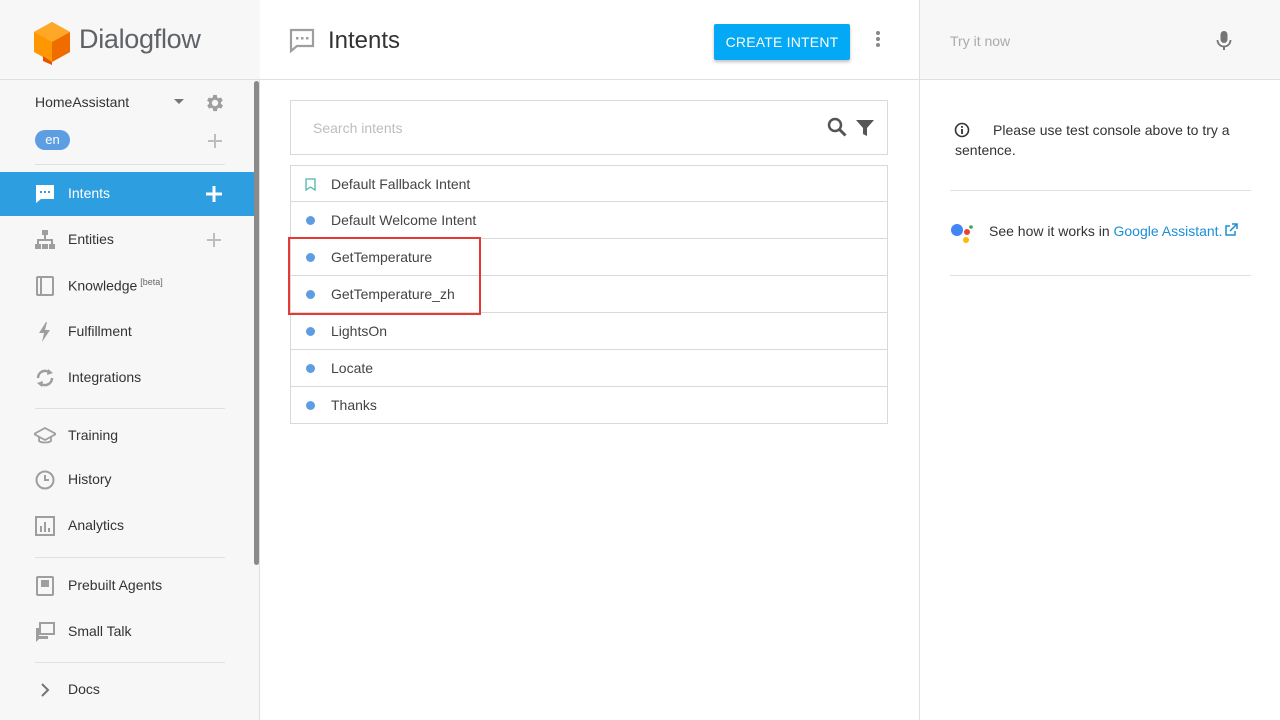 The width and height of the screenshot is (1280, 720). I want to click on sidebar-item-label: History, so click(90, 479).